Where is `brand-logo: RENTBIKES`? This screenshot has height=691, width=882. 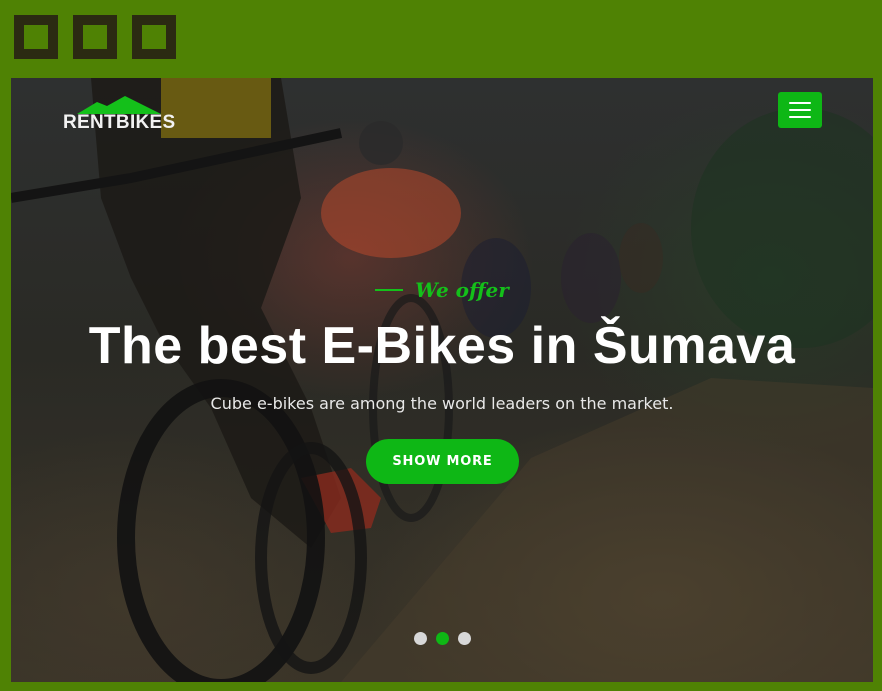 brand-logo: RENTBIKES is located at coordinates (119, 116).